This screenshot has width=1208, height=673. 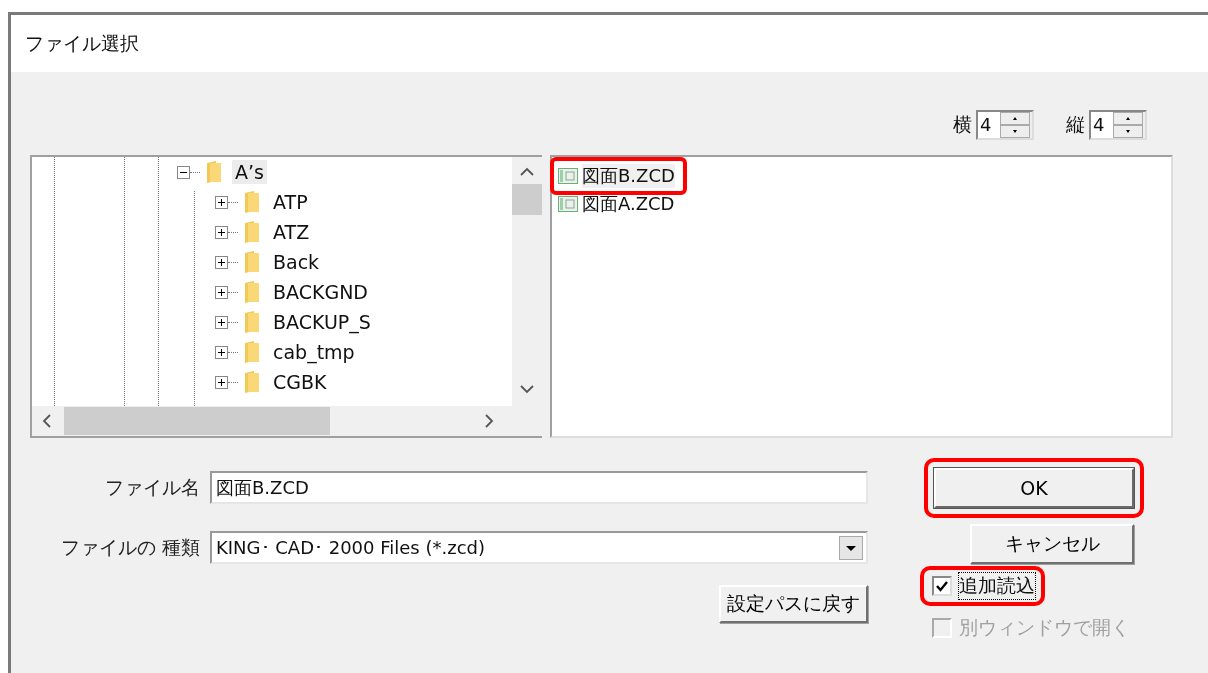 I want to click on folder-item: BACKGND, so click(x=320, y=292).